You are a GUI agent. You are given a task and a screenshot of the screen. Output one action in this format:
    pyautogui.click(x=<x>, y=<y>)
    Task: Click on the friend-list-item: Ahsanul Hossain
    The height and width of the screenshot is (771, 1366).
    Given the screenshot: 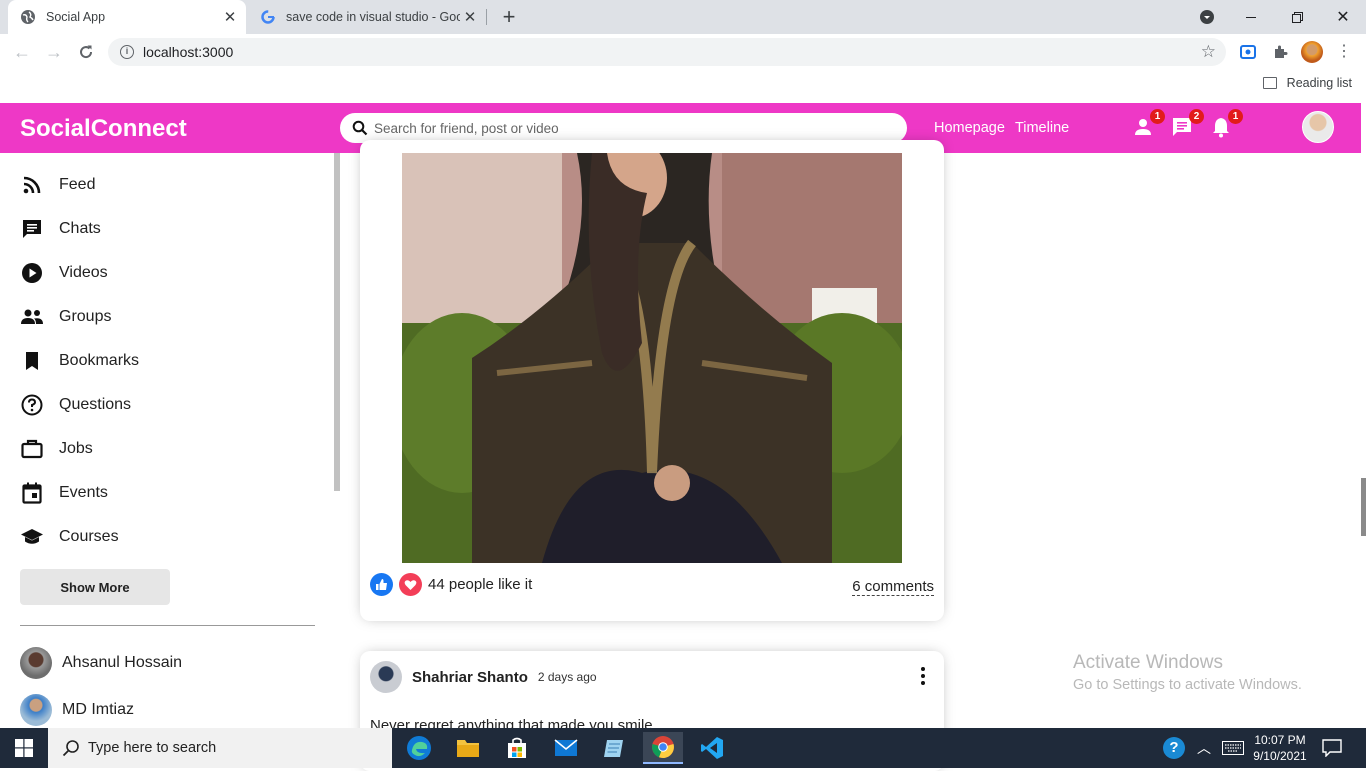 What is the action you would take?
    pyautogui.click(x=101, y=663)
    